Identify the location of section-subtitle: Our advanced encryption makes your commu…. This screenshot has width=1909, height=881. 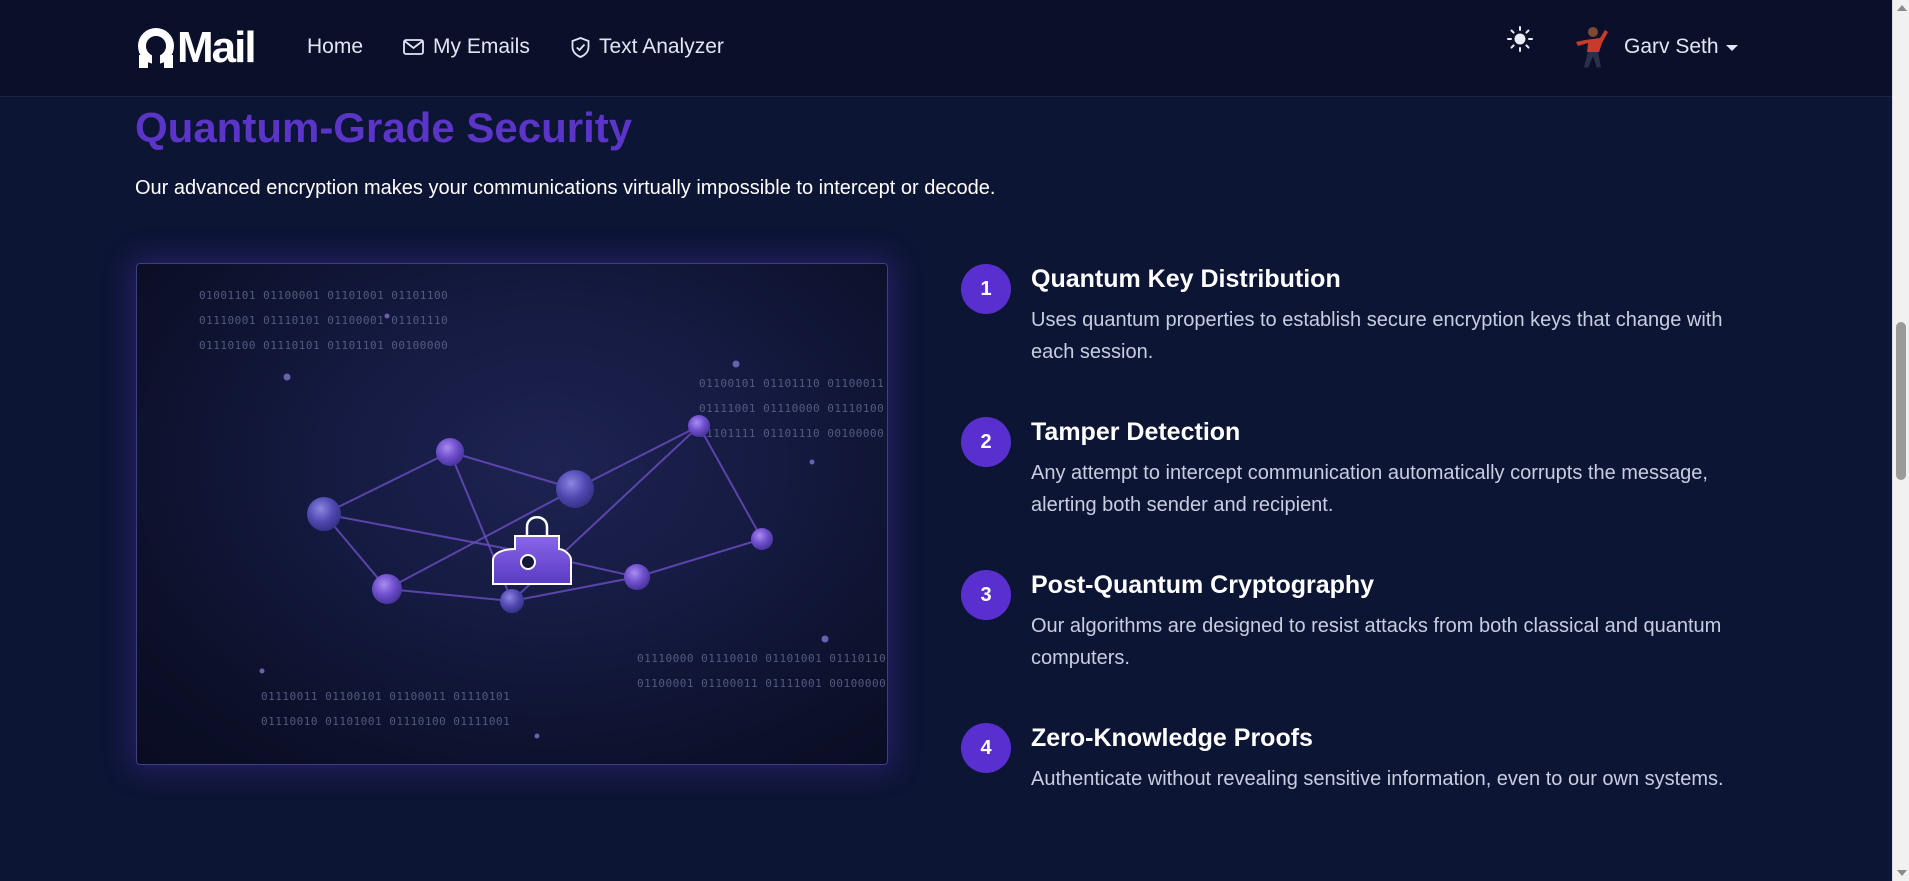
(565, 188).